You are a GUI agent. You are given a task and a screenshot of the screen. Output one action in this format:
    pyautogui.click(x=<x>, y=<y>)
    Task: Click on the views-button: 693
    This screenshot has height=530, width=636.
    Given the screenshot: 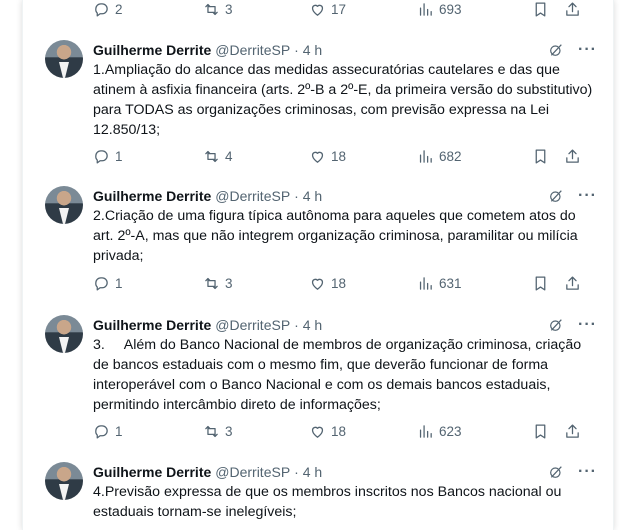 What is the action you would take?
    pyautogui.click(x=474, y=9)
    